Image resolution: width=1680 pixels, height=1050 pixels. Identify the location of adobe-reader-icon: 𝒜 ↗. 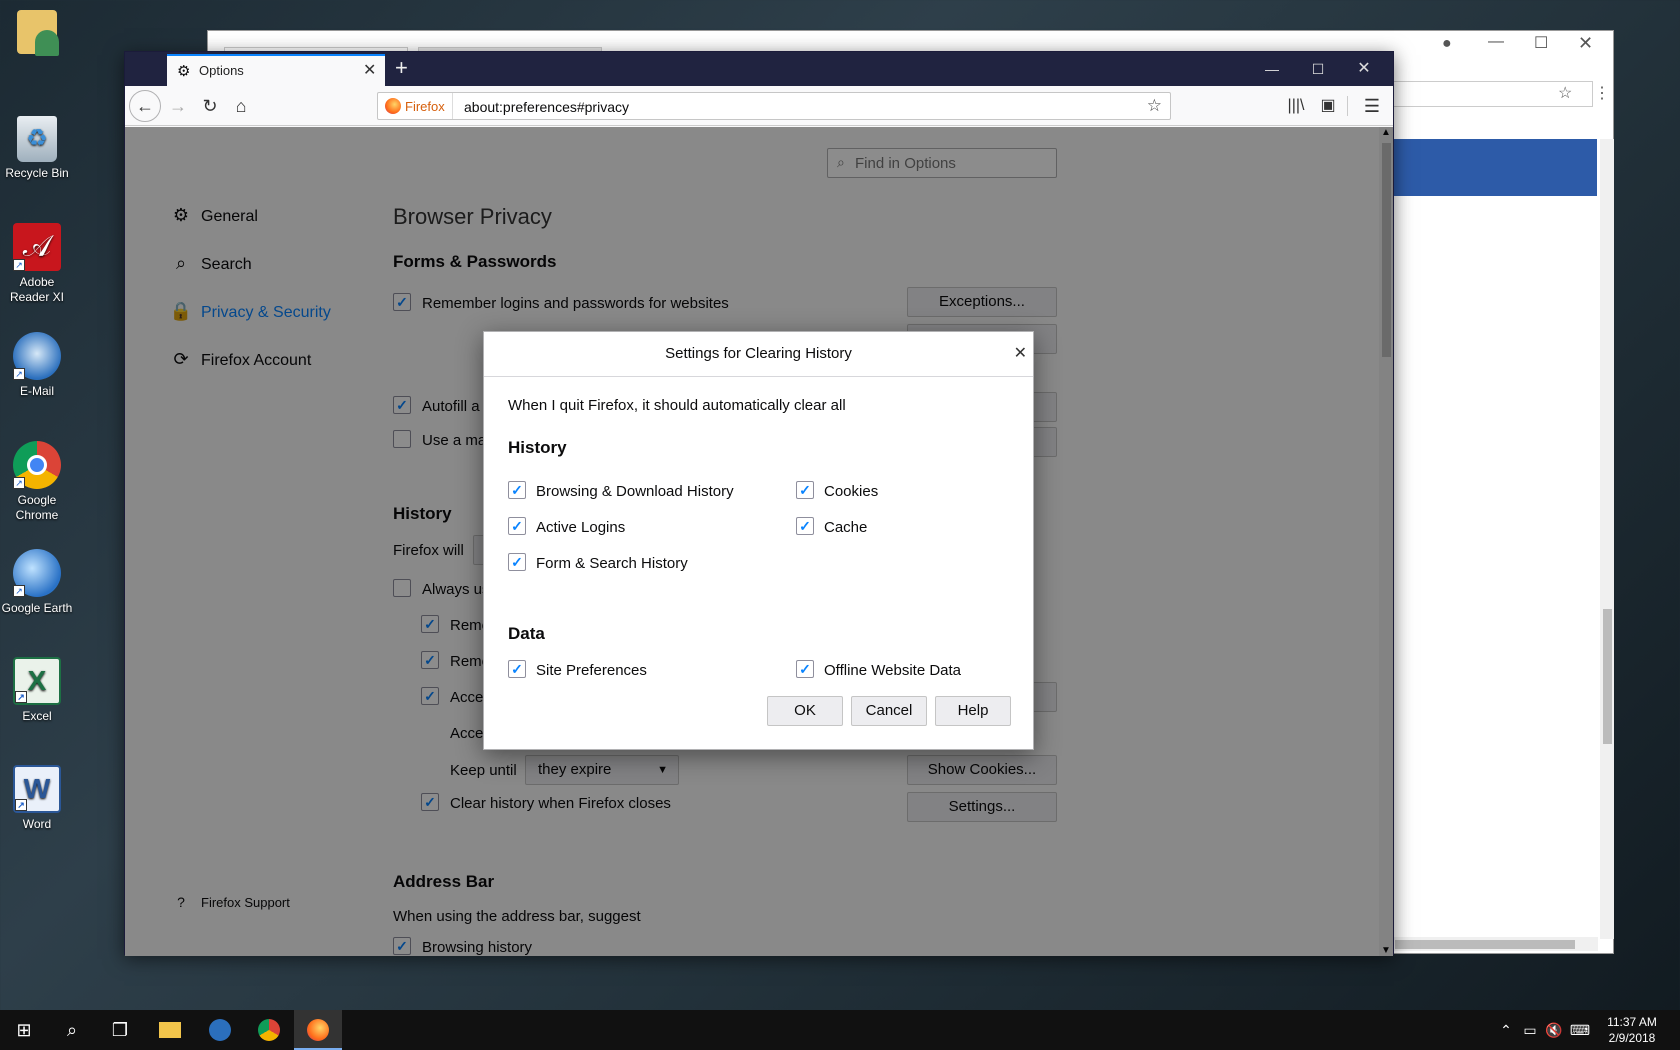
(37, 247).